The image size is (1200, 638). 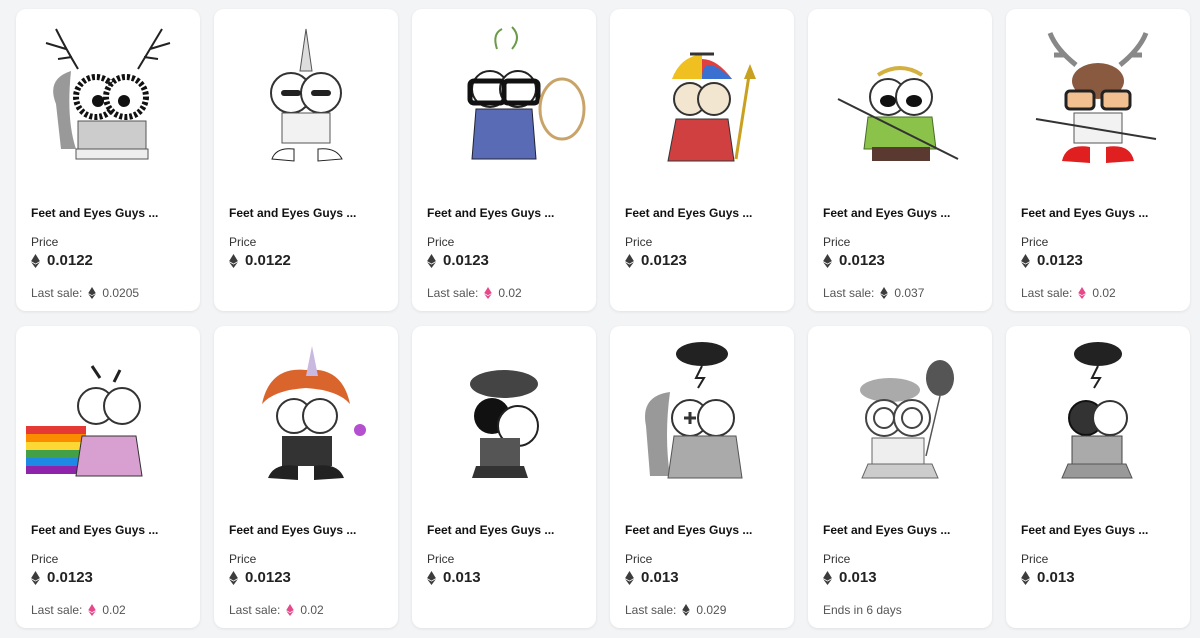 I want to click on last-sale: Last sale: 0.037, so click(x=873, y=293).